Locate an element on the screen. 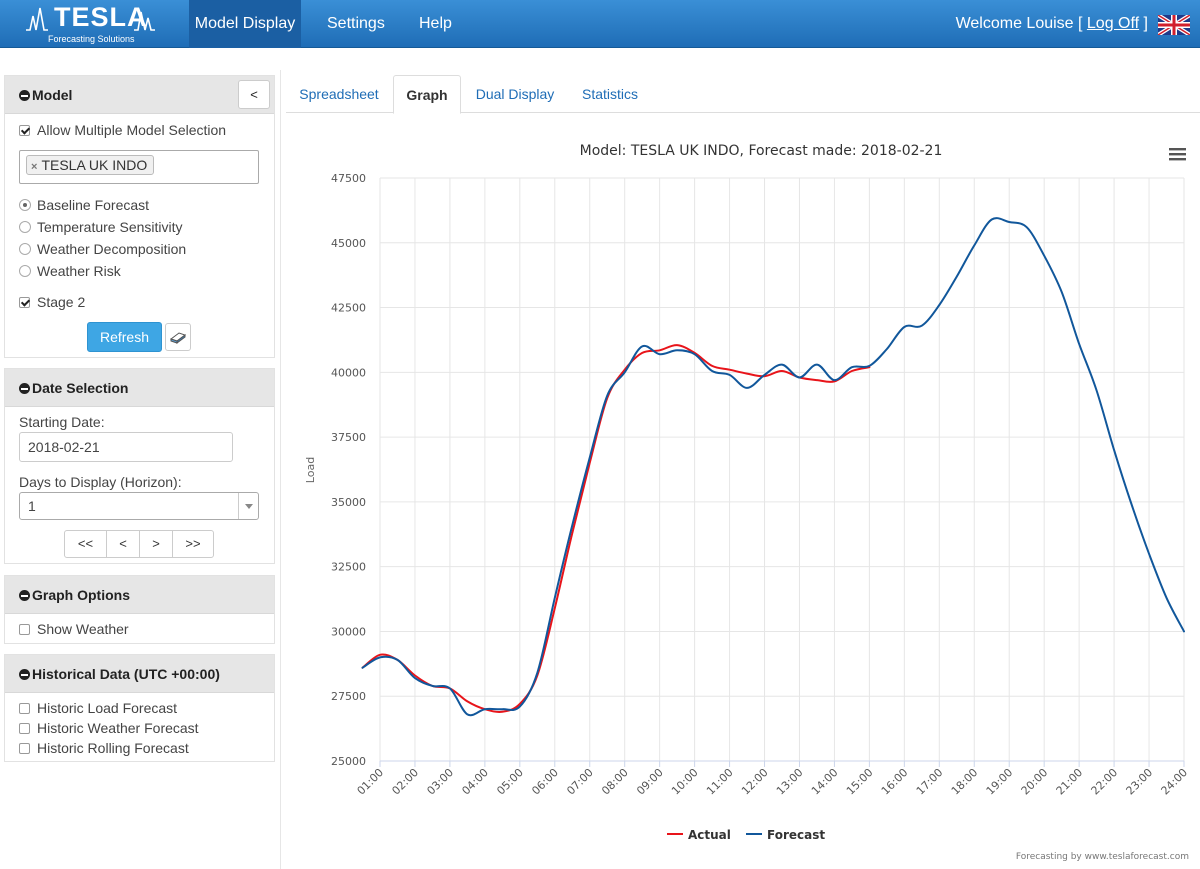  logo-text: TESLA is located at coordinates (101, 17).